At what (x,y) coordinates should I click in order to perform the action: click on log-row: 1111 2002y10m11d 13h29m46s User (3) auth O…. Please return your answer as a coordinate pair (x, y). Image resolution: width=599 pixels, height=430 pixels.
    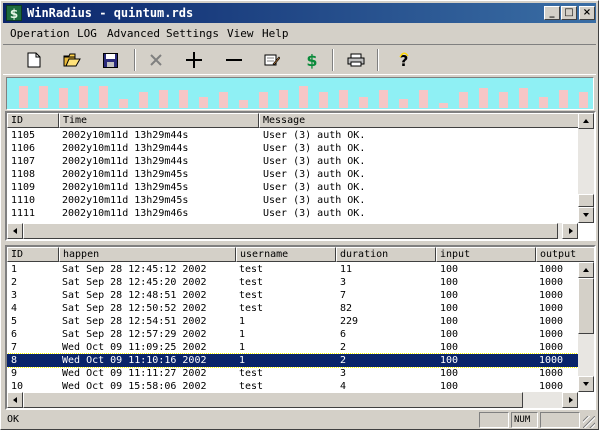
    Looking at the image, I should click on (292, 213).